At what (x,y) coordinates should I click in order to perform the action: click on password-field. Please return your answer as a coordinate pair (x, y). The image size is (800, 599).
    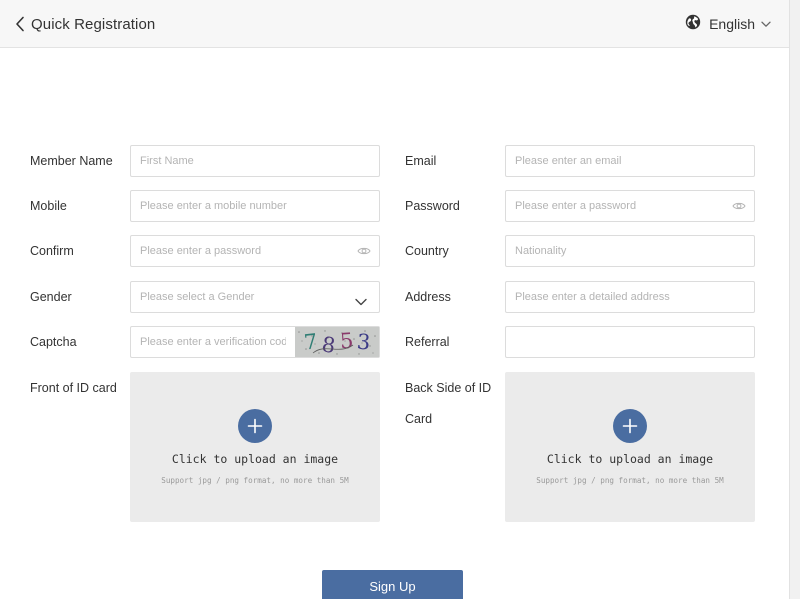
    Looking at the image, I should click on (630, 206).